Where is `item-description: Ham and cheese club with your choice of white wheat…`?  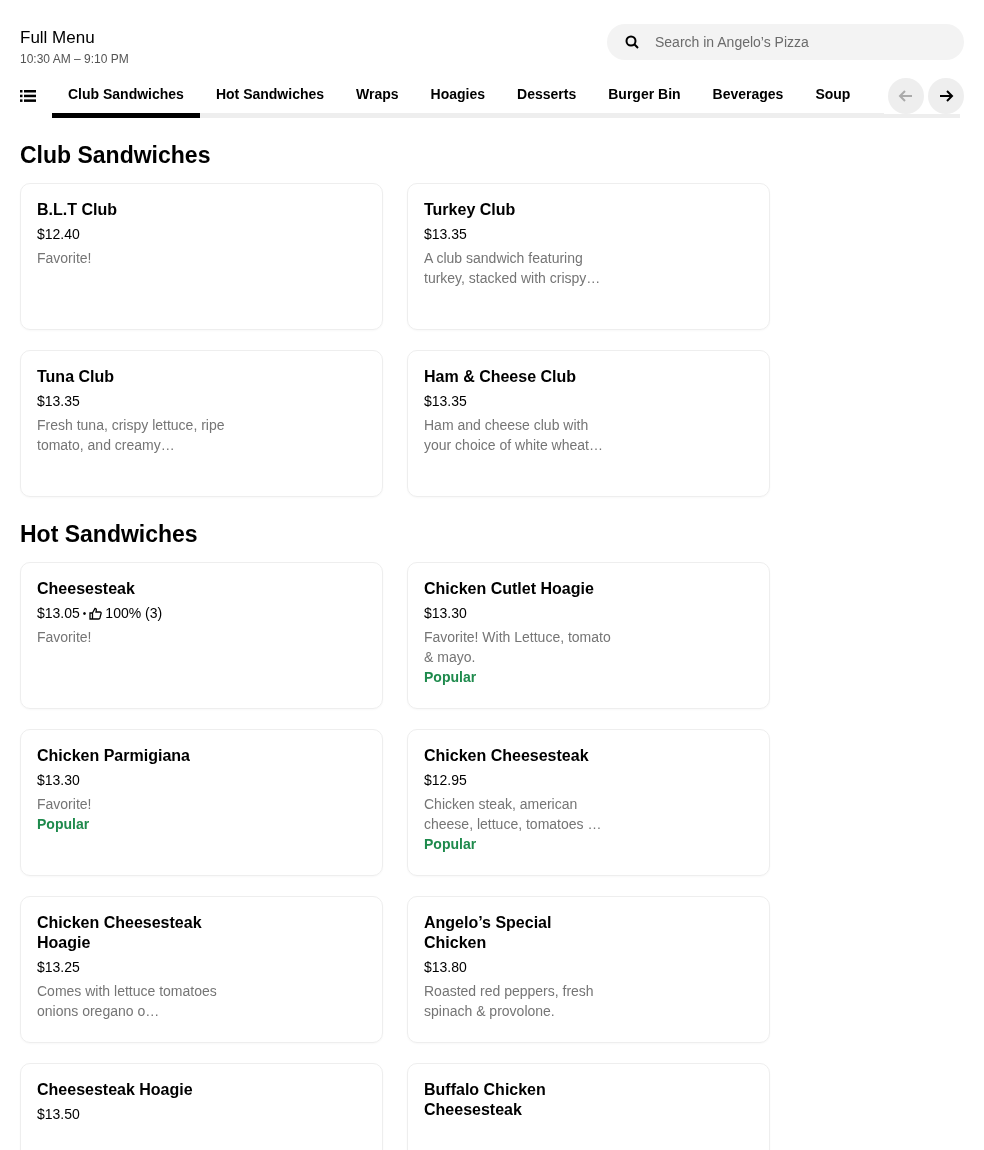
item-description: Ham and cheese club with your choice of white wheat… is located at coordinates (514, 435).